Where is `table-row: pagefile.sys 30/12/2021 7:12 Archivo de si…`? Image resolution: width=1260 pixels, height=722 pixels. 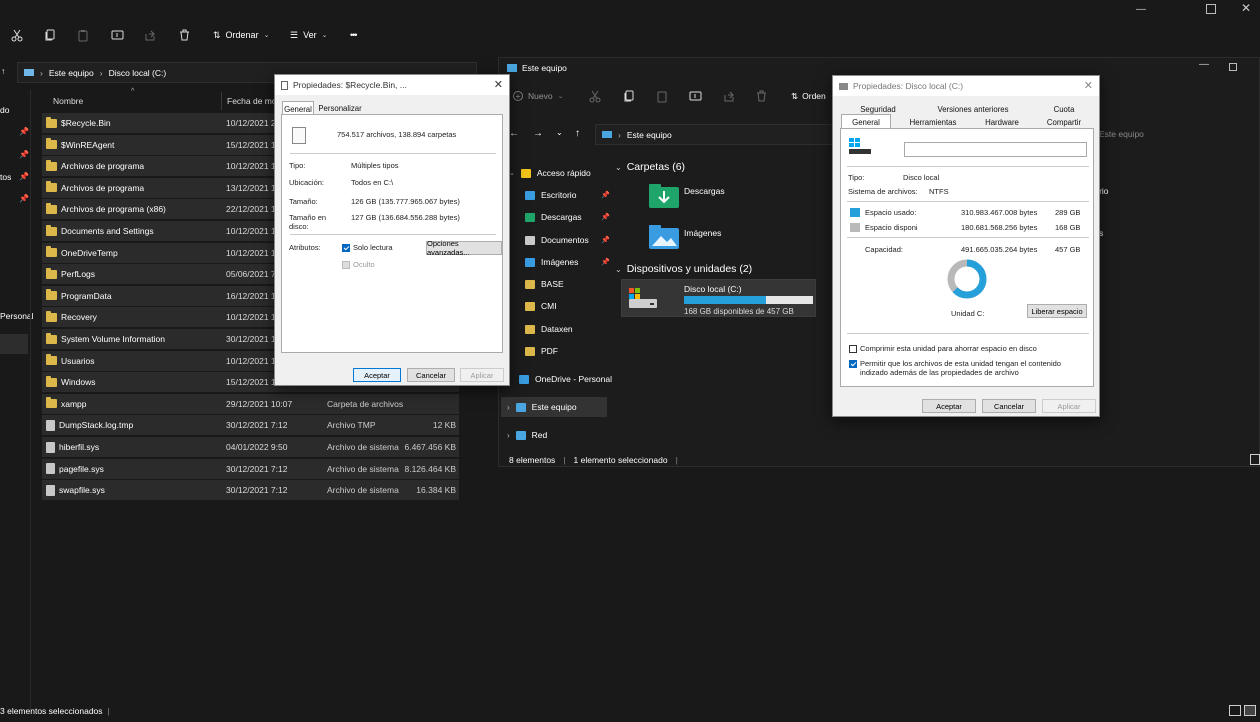
table-row: pagefile.sys 30/12/2021 7:12 Archivo de si… is located at coordinates (250, 468).